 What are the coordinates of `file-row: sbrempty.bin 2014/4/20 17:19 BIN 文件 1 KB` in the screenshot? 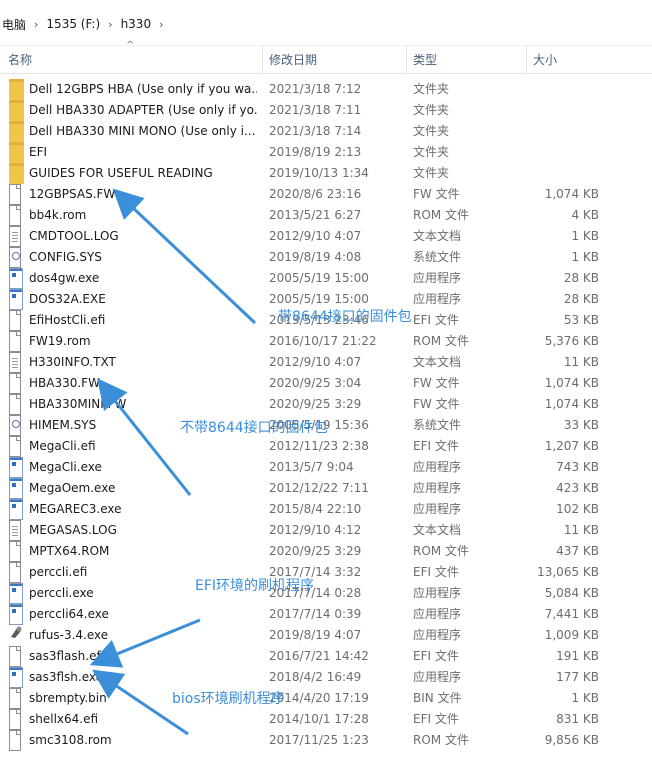 It's located at (326, 698).